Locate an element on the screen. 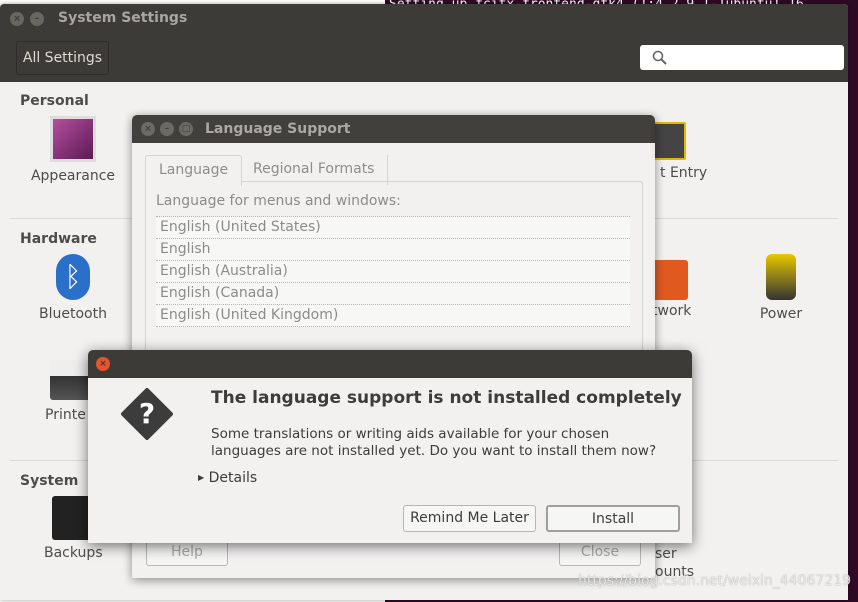 Image resolution: width=858 pixels, height=602 pixels. appearance-label: Appearance is located at coordinates (73, 176).